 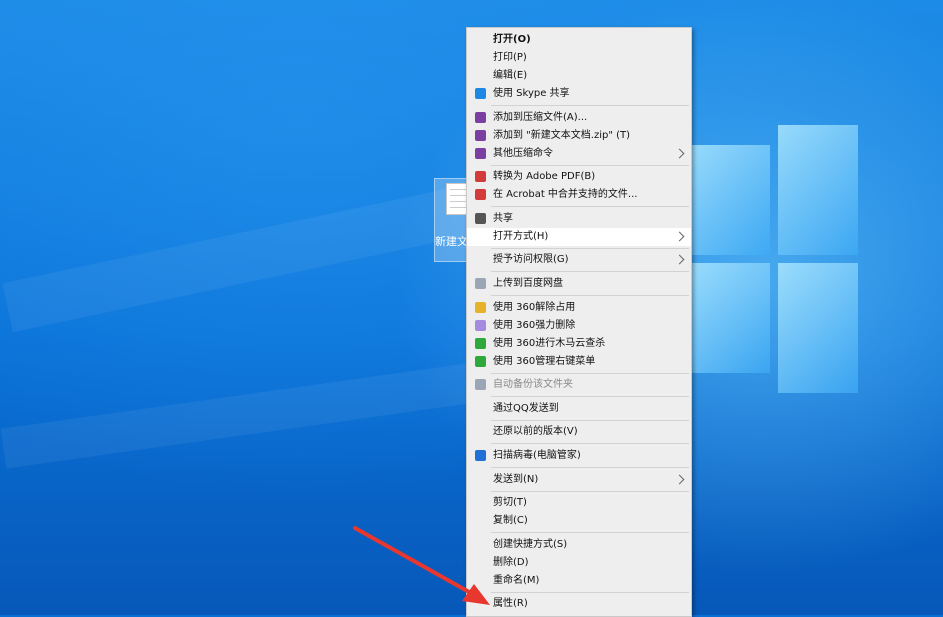 I want to click on menu-item-label: 使用 360强力删除, so click(x=534, y=325).